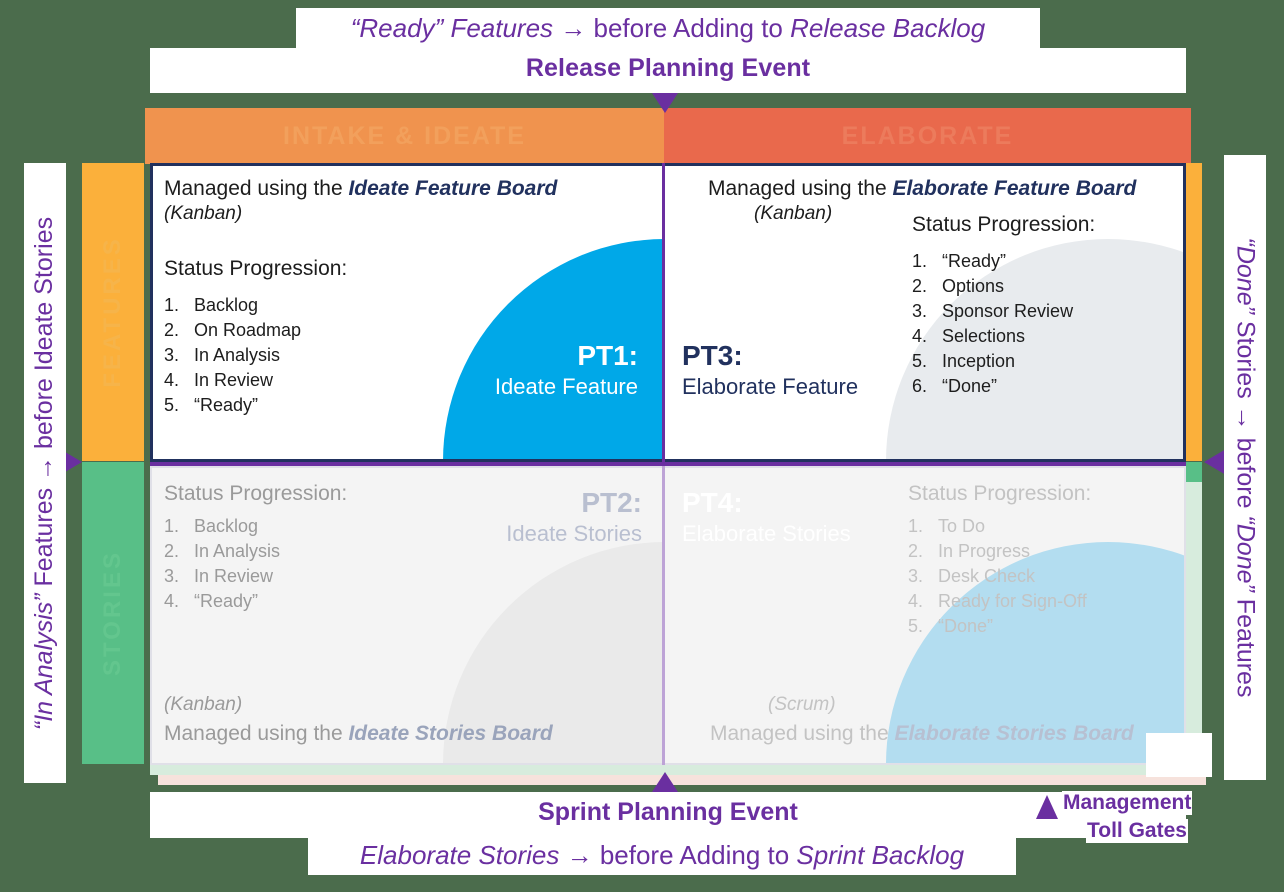  Describe the element at coordinates (1245, 279) in the screenshot. I see `right-gate-lead: “Done”` at that location.